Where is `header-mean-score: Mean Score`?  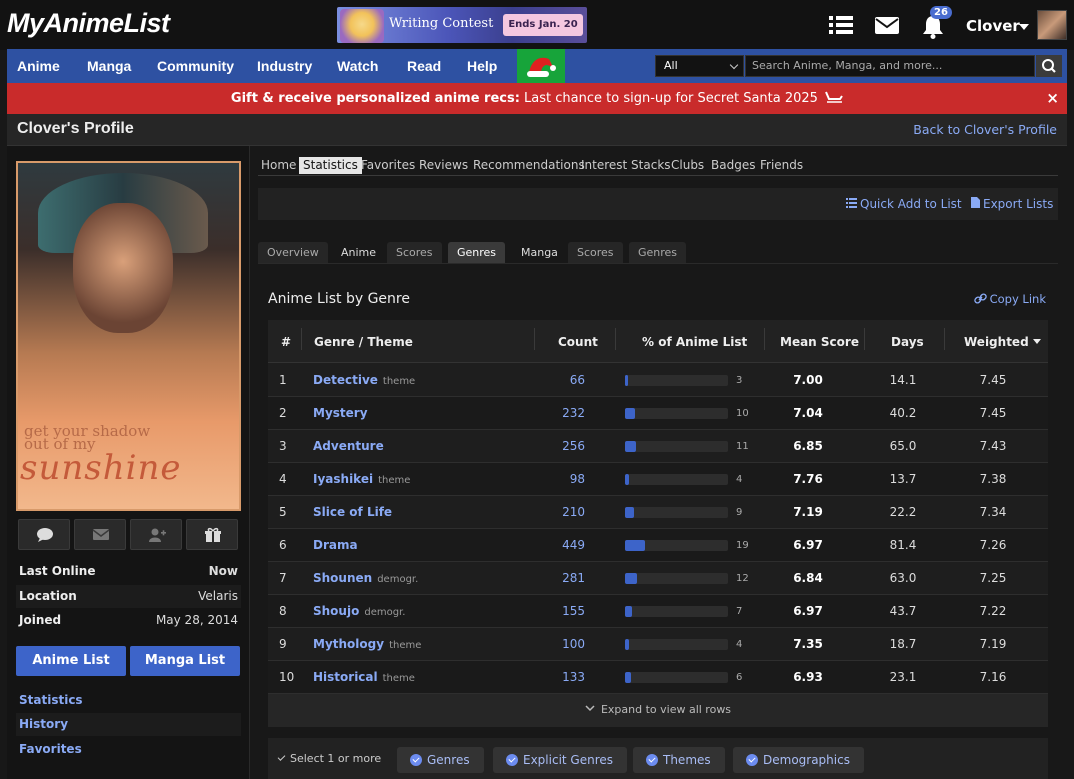 header-mean-score: Mean Score is located at coordinates (819, 342).